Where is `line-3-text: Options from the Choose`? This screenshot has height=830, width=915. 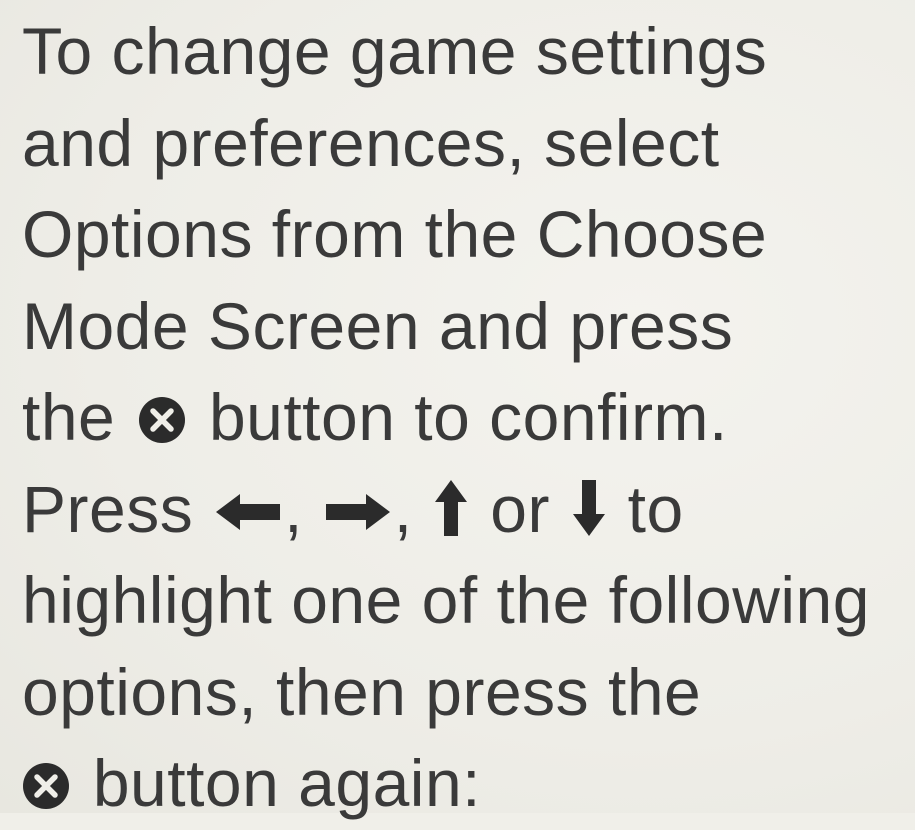
line-3-text: Options from the Choose is located at coordinates (395, 234).